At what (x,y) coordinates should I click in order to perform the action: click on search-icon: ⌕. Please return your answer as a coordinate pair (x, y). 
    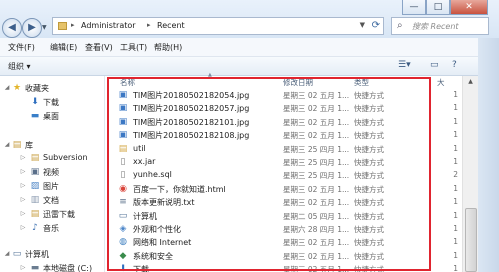
    Looking at the image, I should click on (400, 25).